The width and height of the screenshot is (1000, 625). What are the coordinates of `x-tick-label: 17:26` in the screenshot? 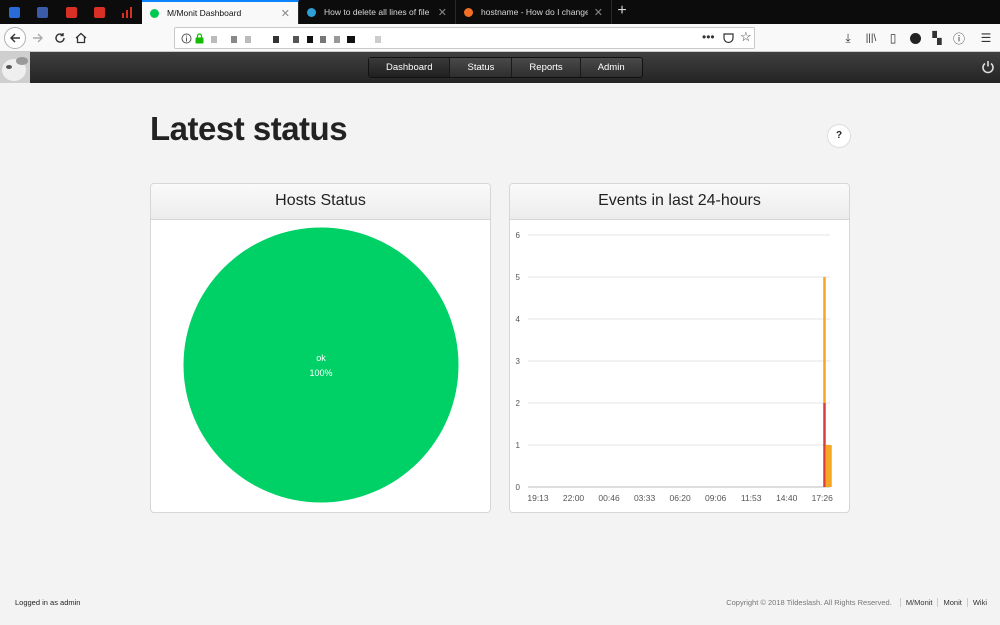 It's located at (823, 498).